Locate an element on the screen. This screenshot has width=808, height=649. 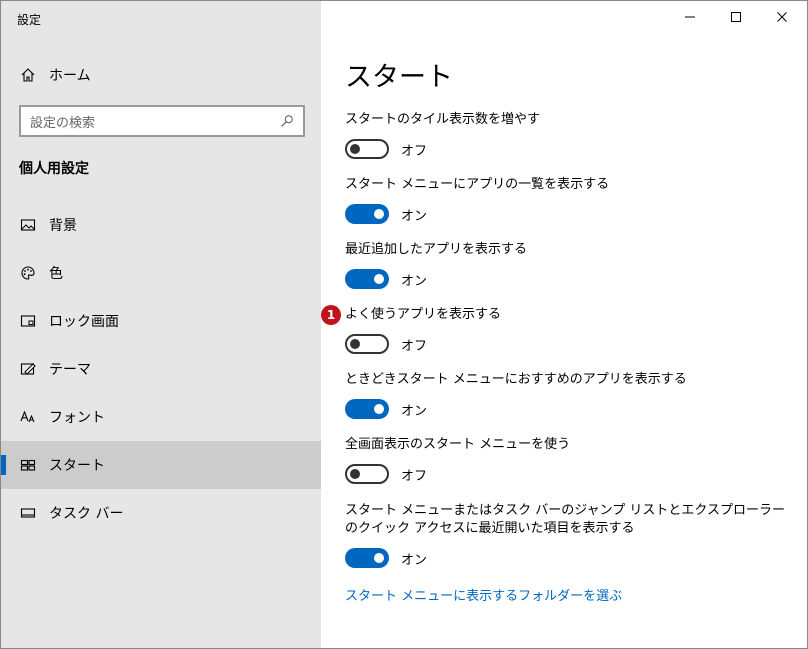
home-icon is located at coordinates (28, 75).